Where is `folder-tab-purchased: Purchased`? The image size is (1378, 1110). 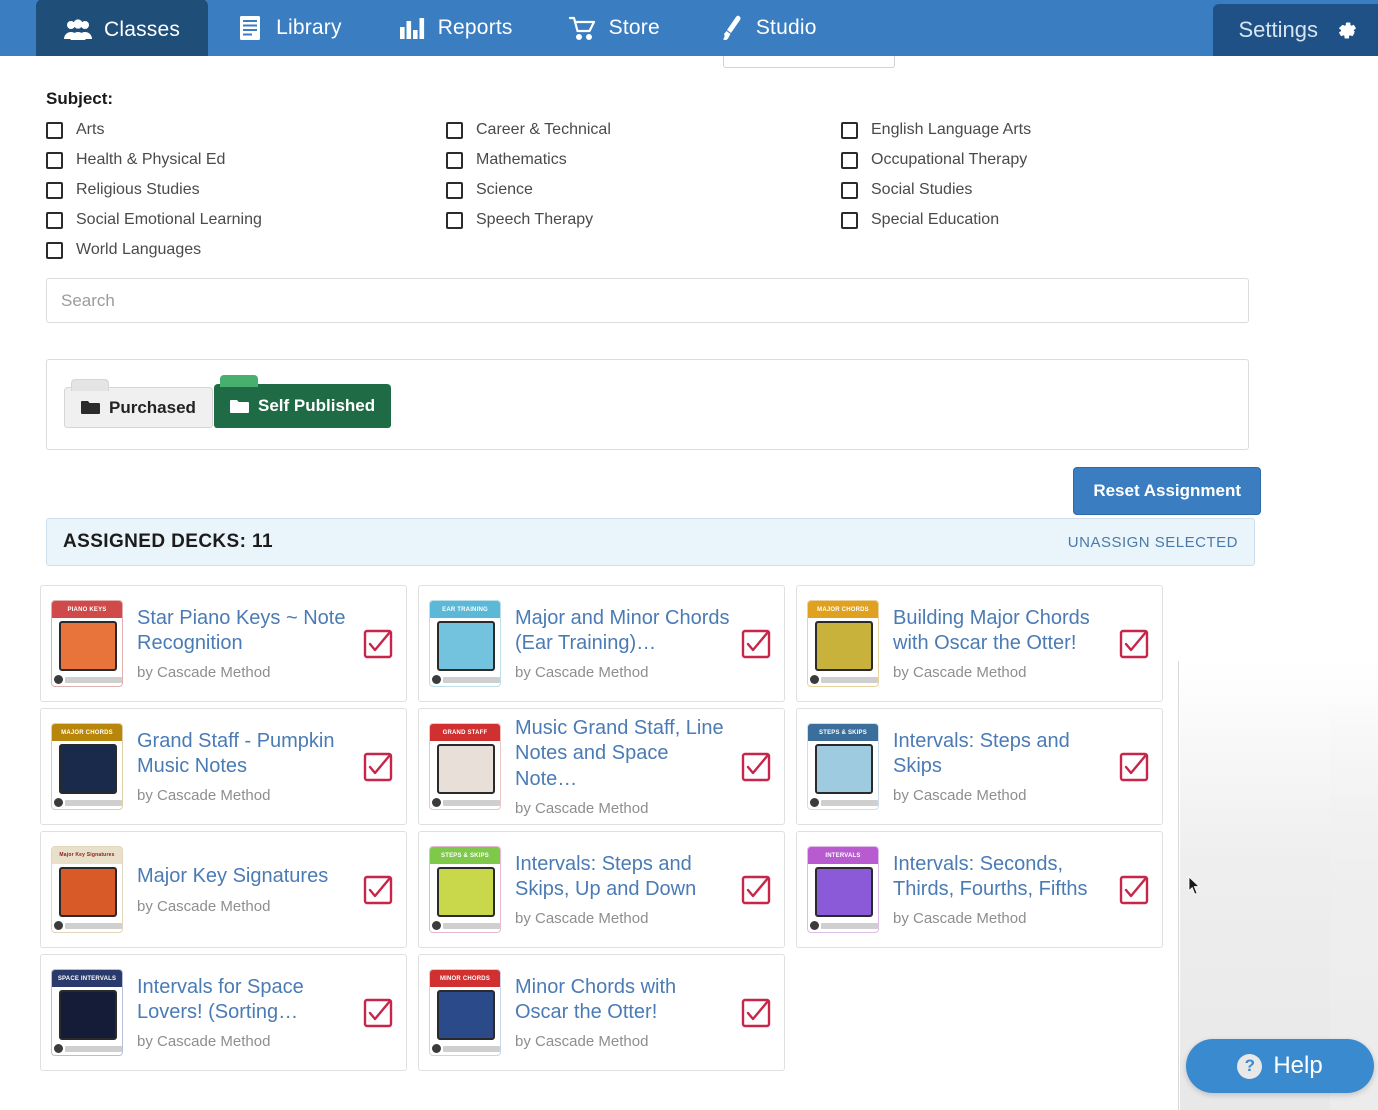
folder-tab-purchased: Purchased is located at coordinates (138, 403).